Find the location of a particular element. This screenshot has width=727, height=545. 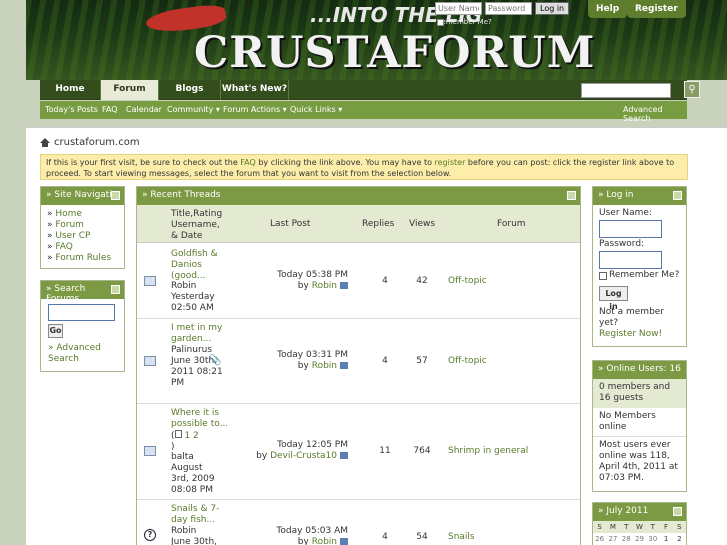

calendar-day: 2 is located at coordinates (679, 539).